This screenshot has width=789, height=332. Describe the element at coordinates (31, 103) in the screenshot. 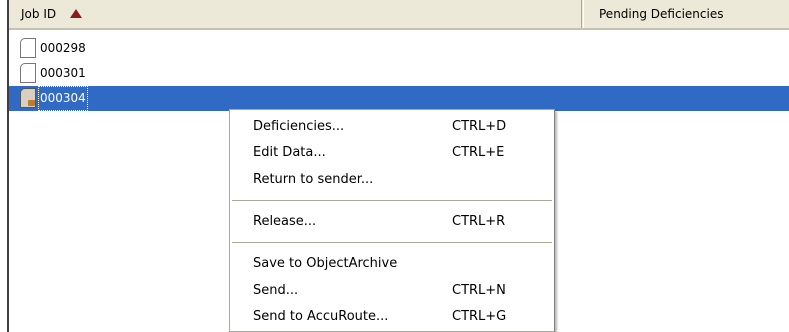

I see `lock-icon` at that location.